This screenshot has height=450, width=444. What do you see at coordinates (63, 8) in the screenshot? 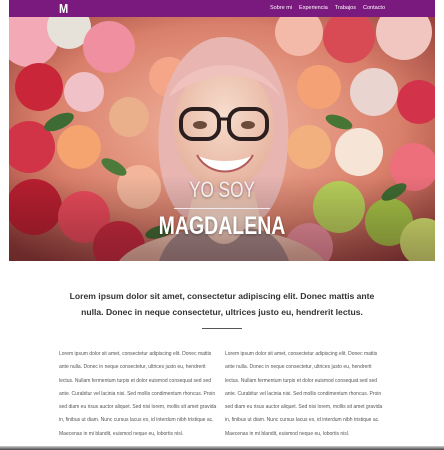
I see `site-logo: M` at bounding box center [63, 8].